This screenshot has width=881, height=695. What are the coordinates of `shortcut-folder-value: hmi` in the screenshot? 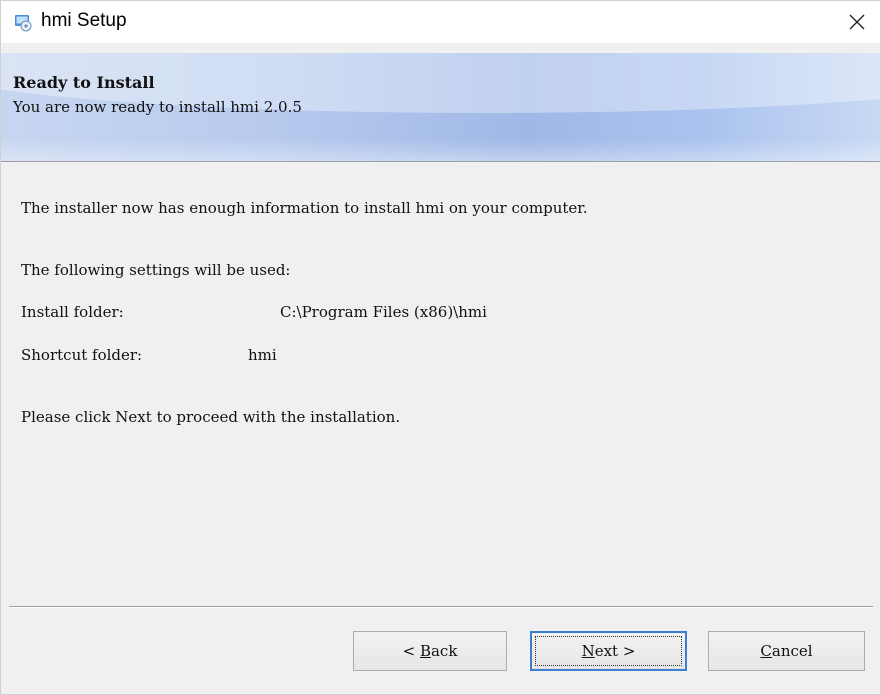 It's located at (262, 355).